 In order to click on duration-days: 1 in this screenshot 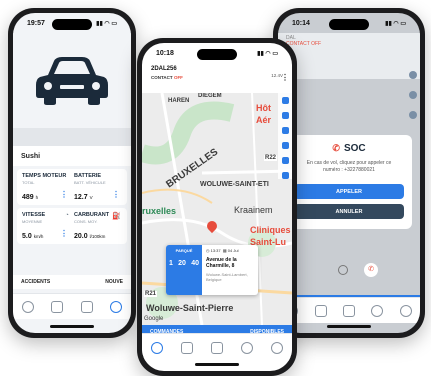, I will do `click(171, 263)`.